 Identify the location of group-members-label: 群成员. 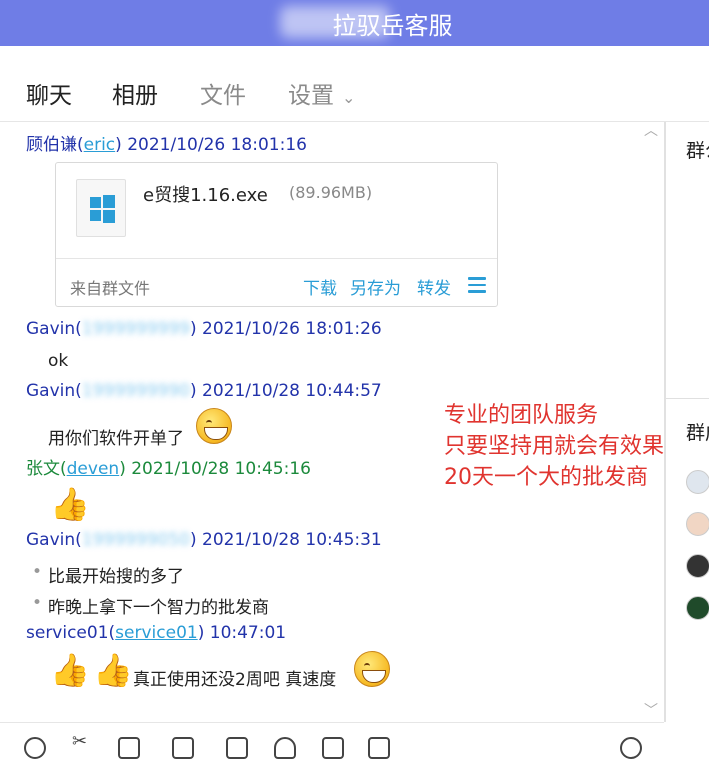
(697, 433).